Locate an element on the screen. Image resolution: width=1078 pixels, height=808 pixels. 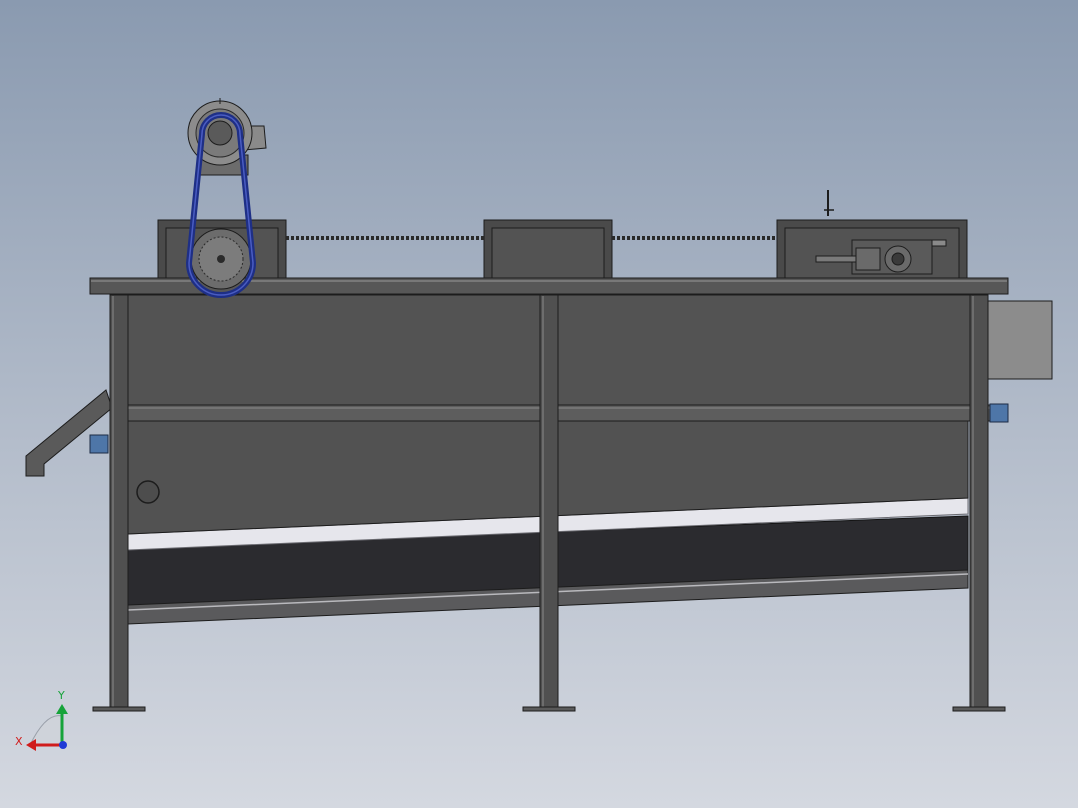
middle-bearing-box is located at coordinates (548, 249).